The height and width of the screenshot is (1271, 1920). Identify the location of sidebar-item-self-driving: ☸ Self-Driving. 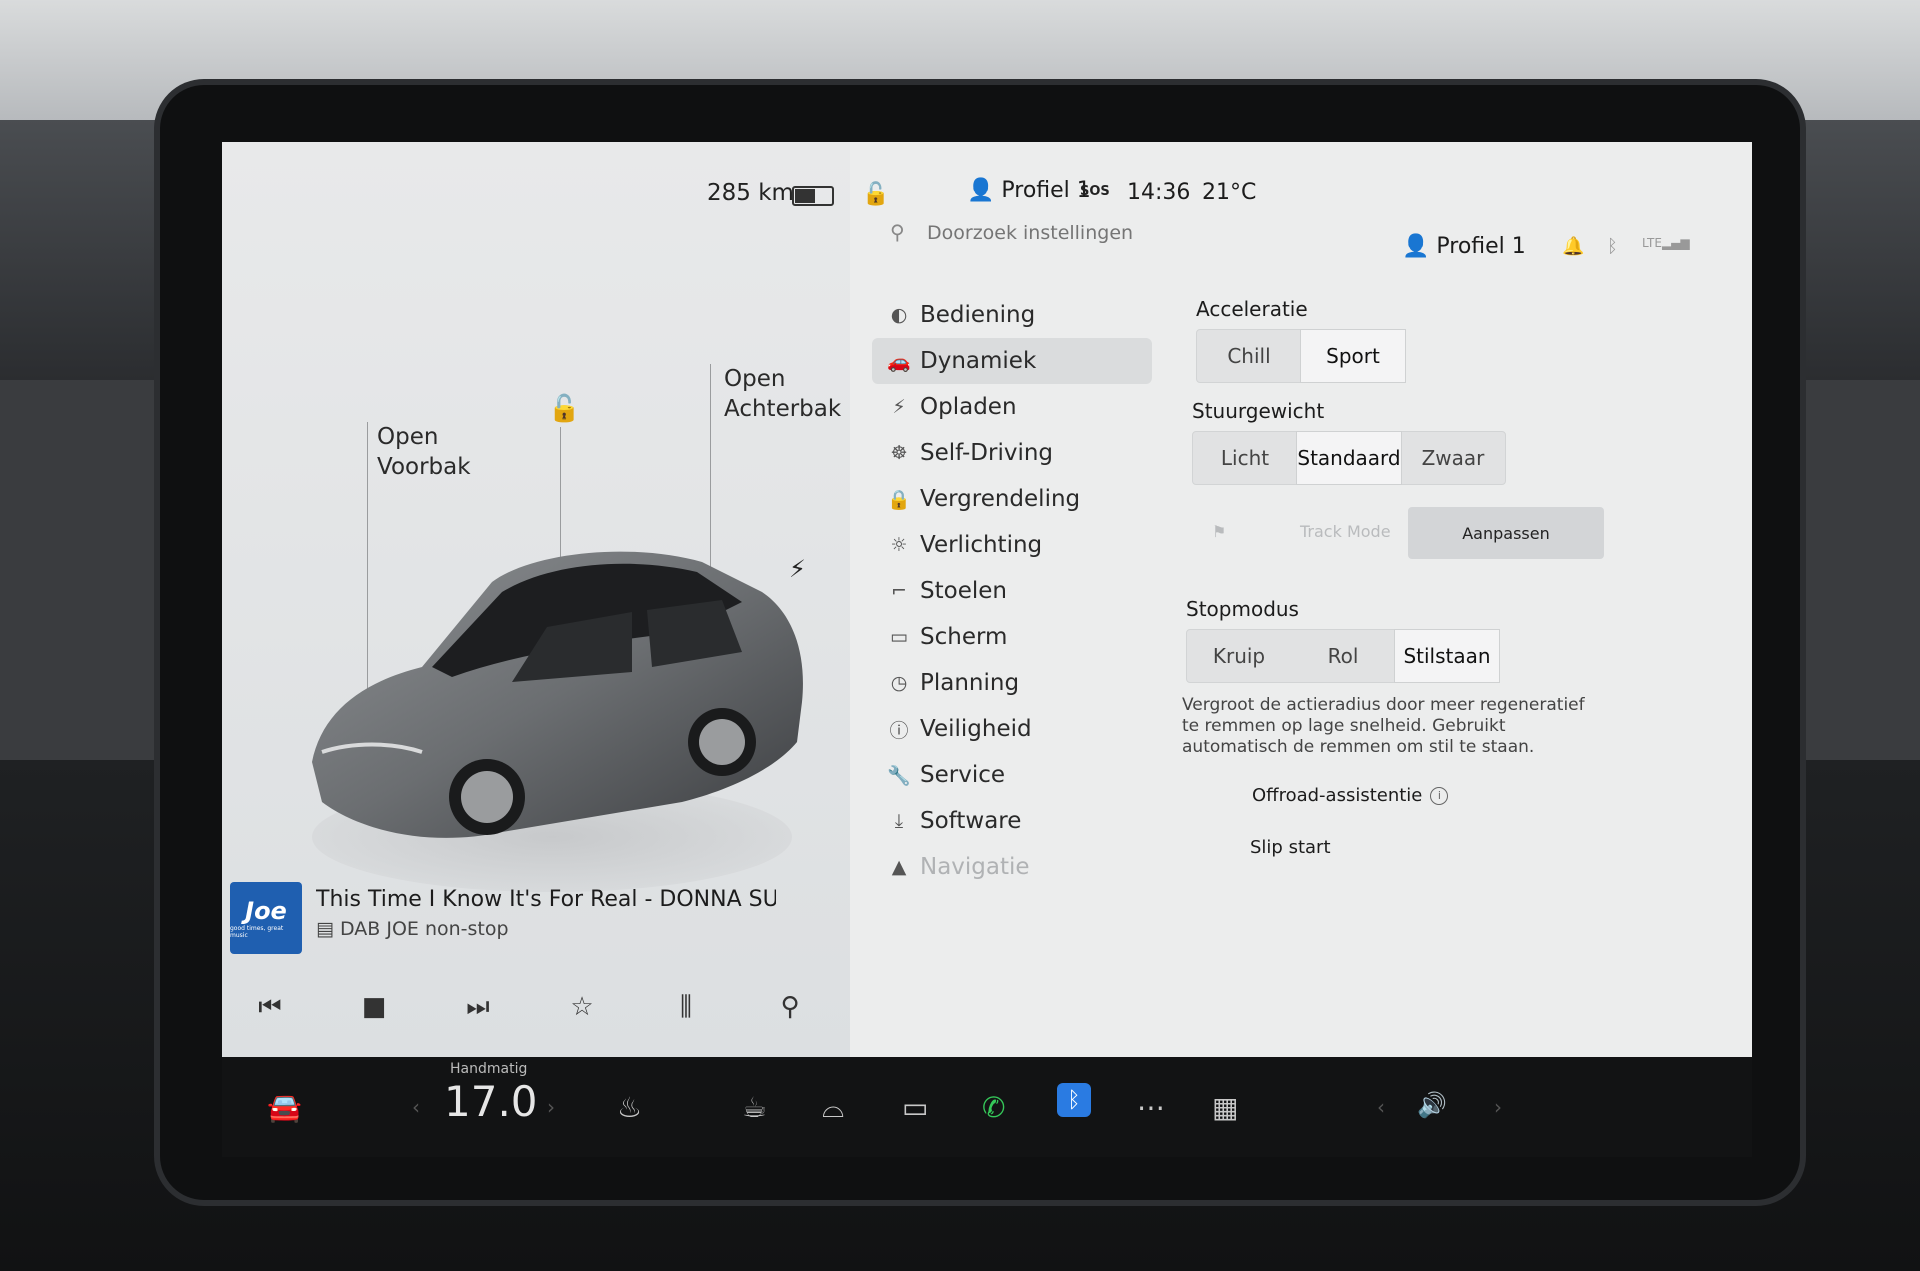
(1012, 453).